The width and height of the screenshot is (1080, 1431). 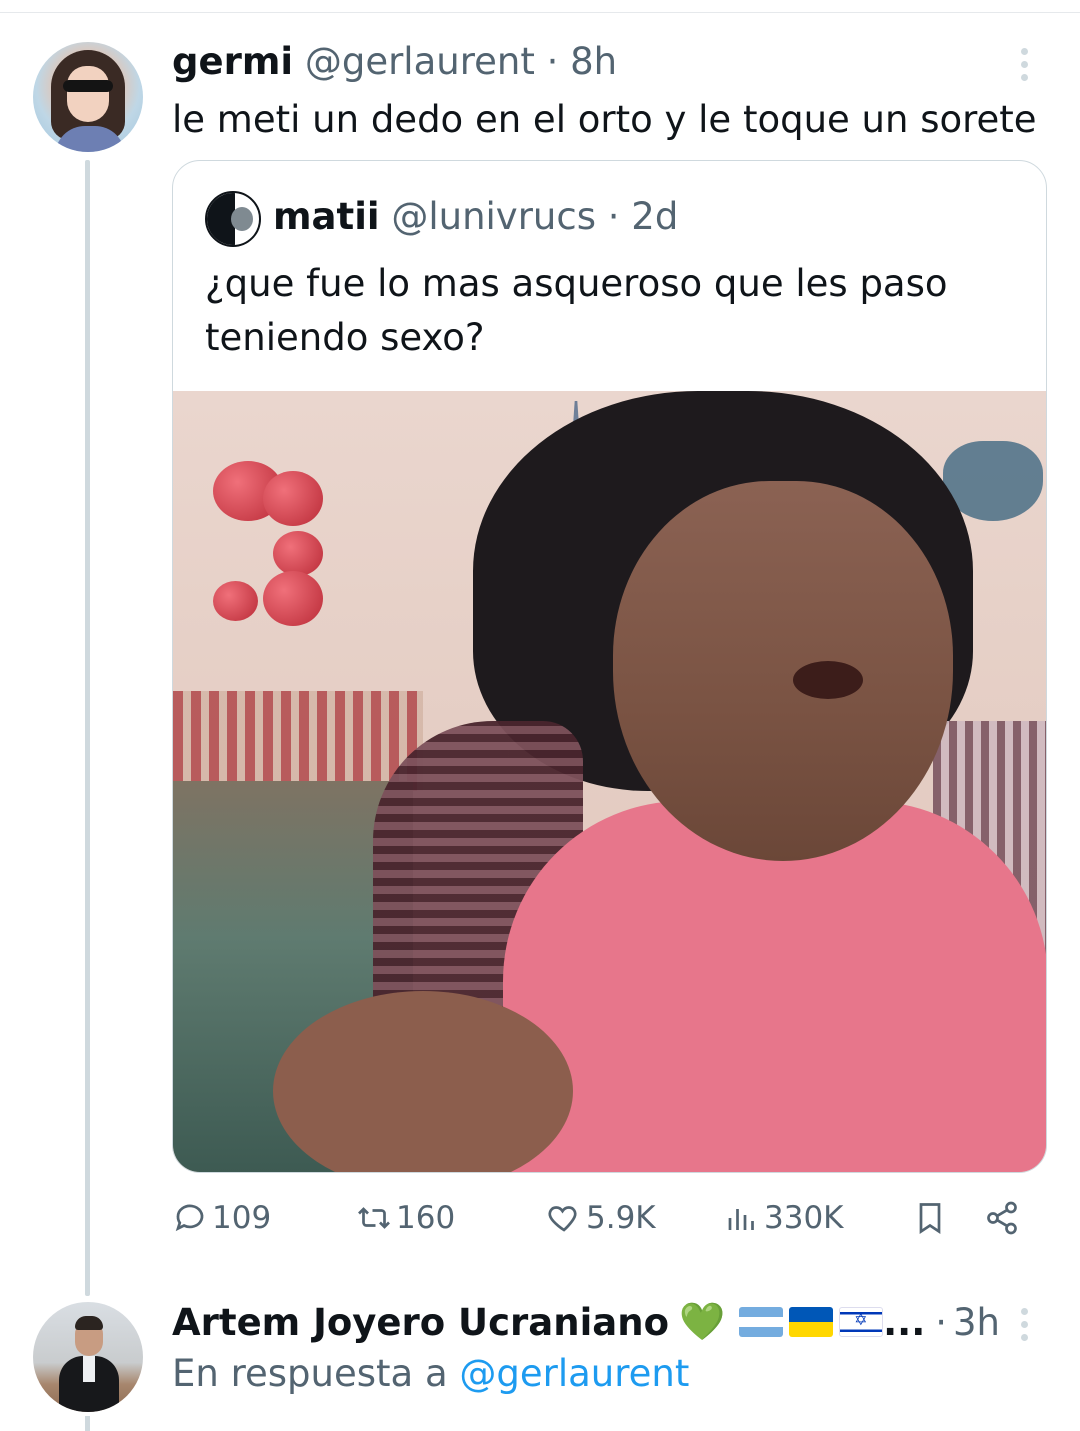 What do you see at coordinates (374, 1218) in the screenshot?
I see `repost-icon` at bounding box center [374, 1218].